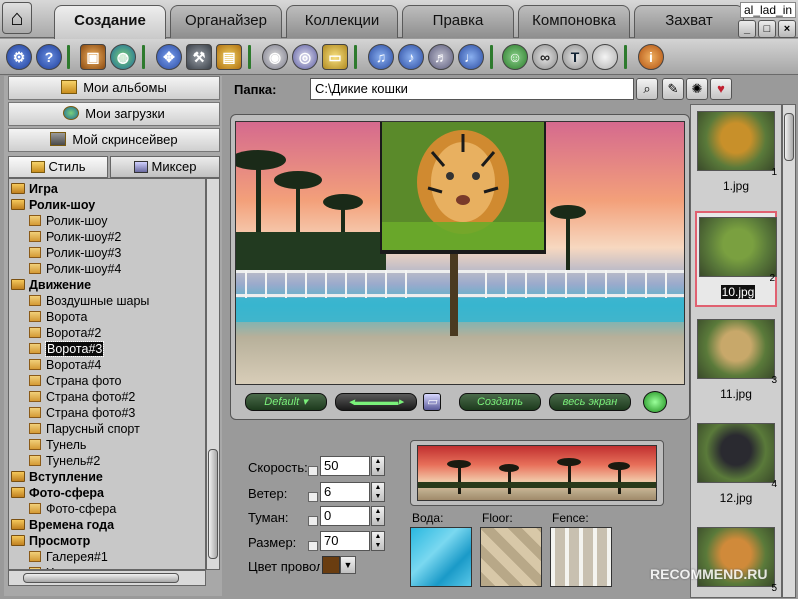  Describe the element at coordinates (655, 402) in the screenshot. I see `play-button` at that location.